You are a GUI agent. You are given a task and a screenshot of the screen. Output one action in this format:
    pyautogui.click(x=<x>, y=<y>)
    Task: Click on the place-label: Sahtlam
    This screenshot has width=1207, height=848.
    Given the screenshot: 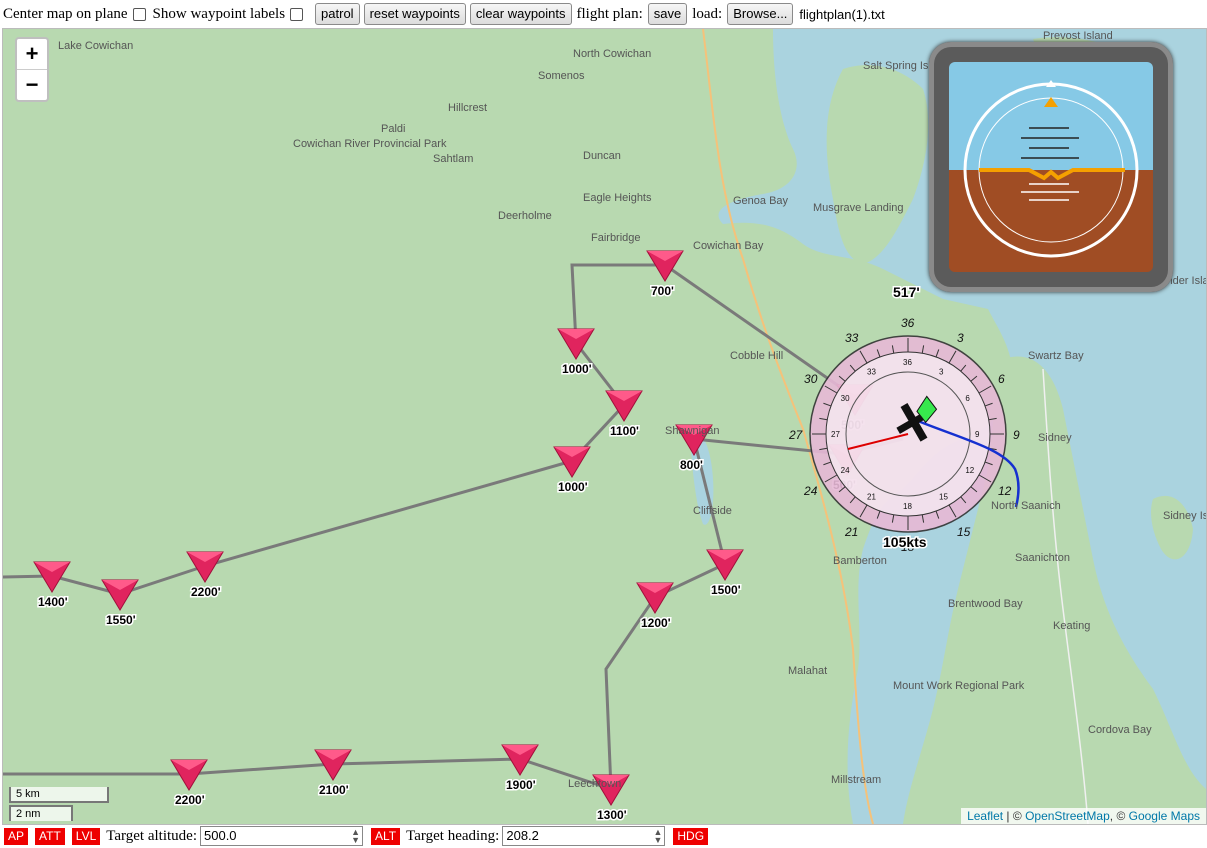 What is the action you would take?
    pyautogui.click(x=453, y=159)
    